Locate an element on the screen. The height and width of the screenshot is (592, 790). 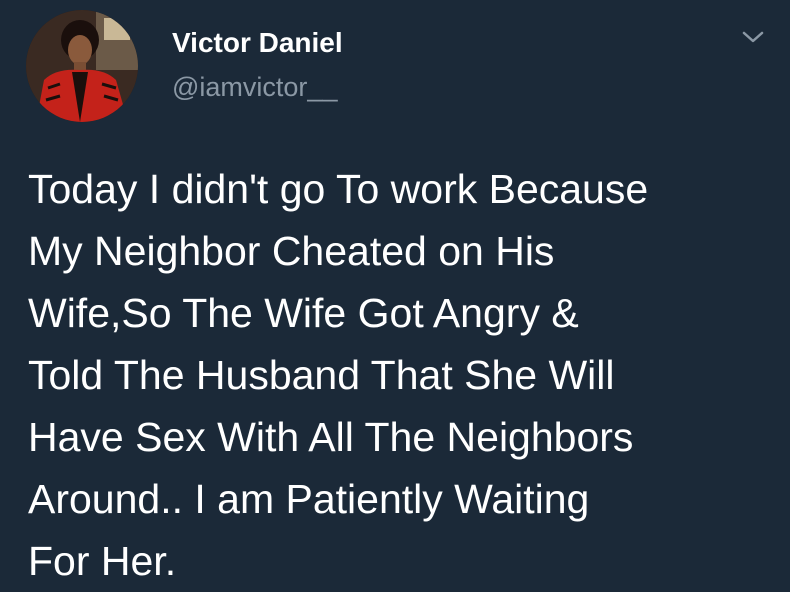
chevron-down-icon is located at coordinates (753, 37).